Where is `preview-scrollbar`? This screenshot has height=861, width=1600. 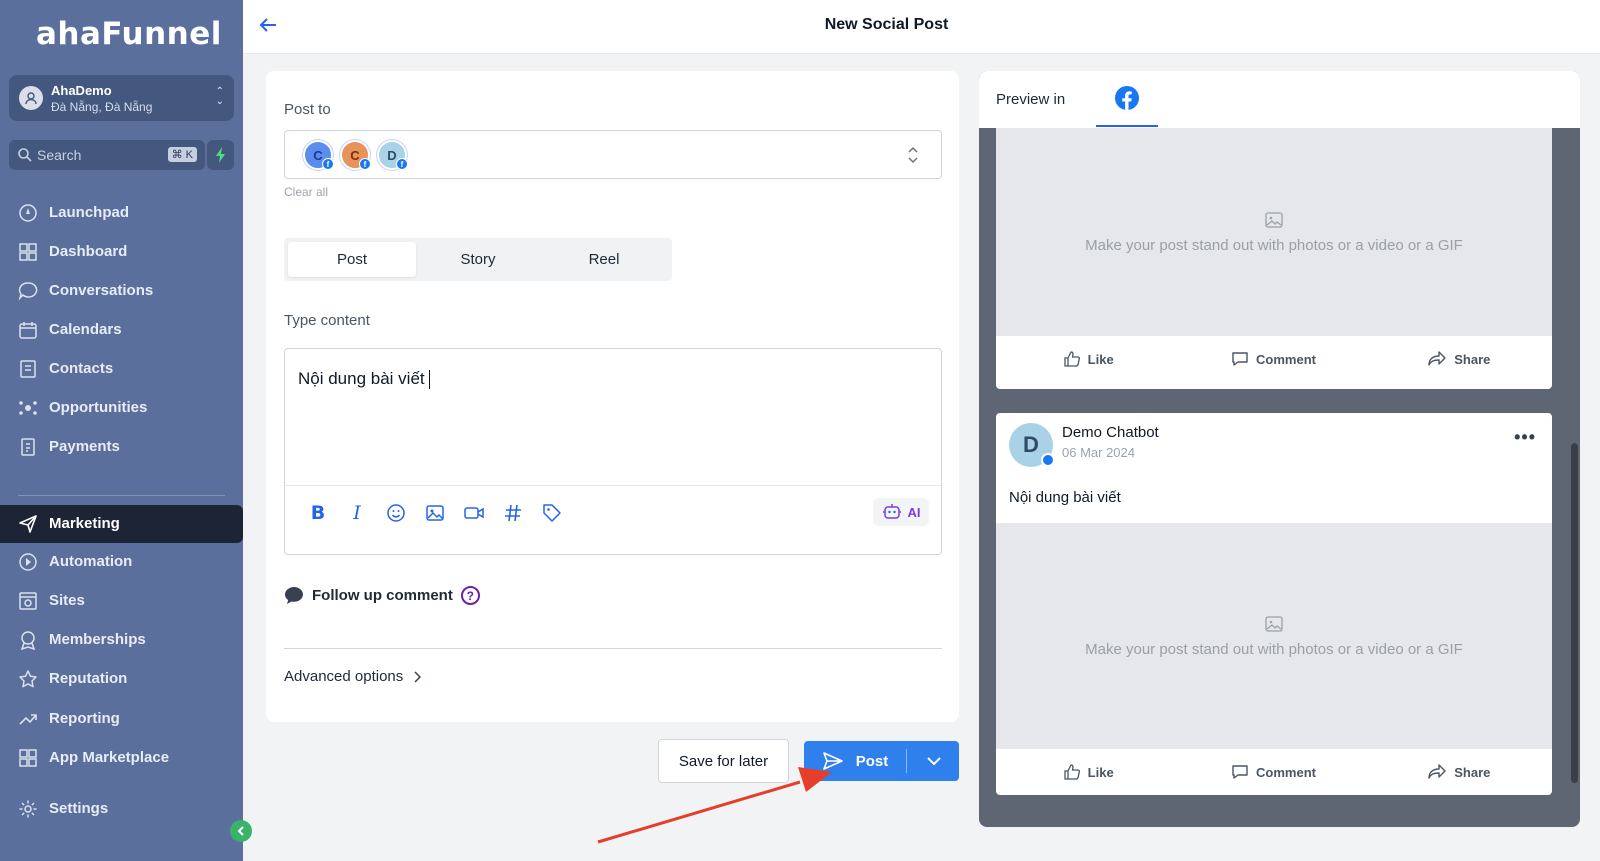 preview-scrollbar is located at coordinates (1574, 613).